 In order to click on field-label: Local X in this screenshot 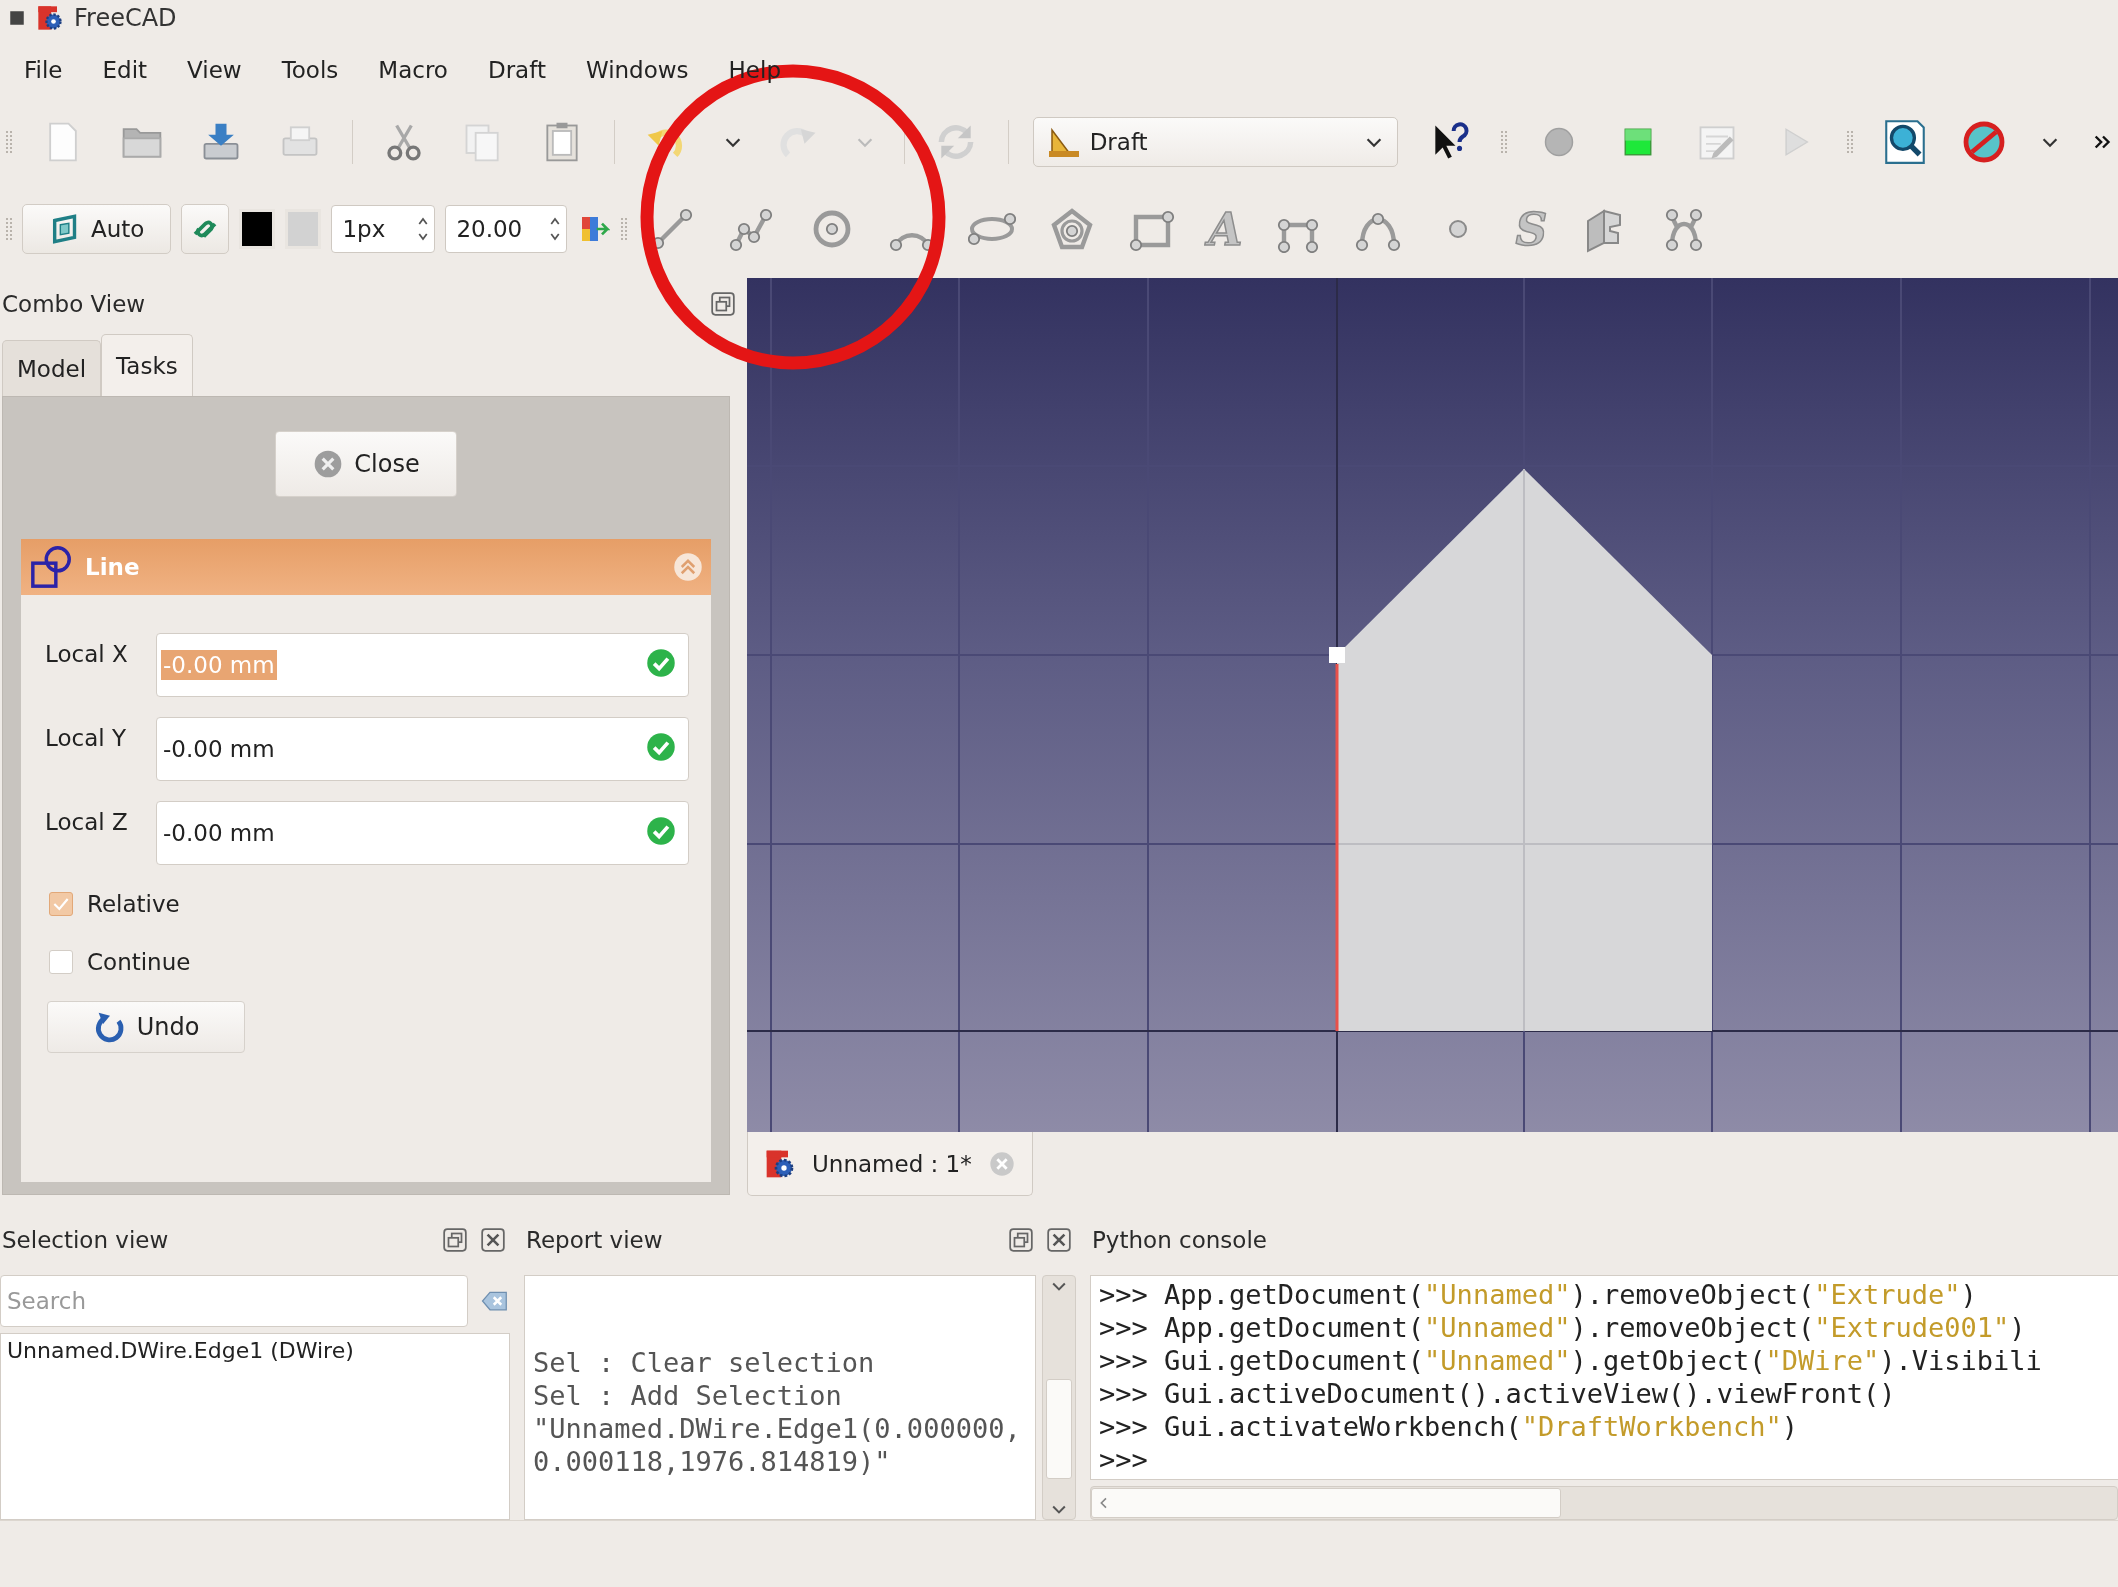, I will do `click(87, 653)`.